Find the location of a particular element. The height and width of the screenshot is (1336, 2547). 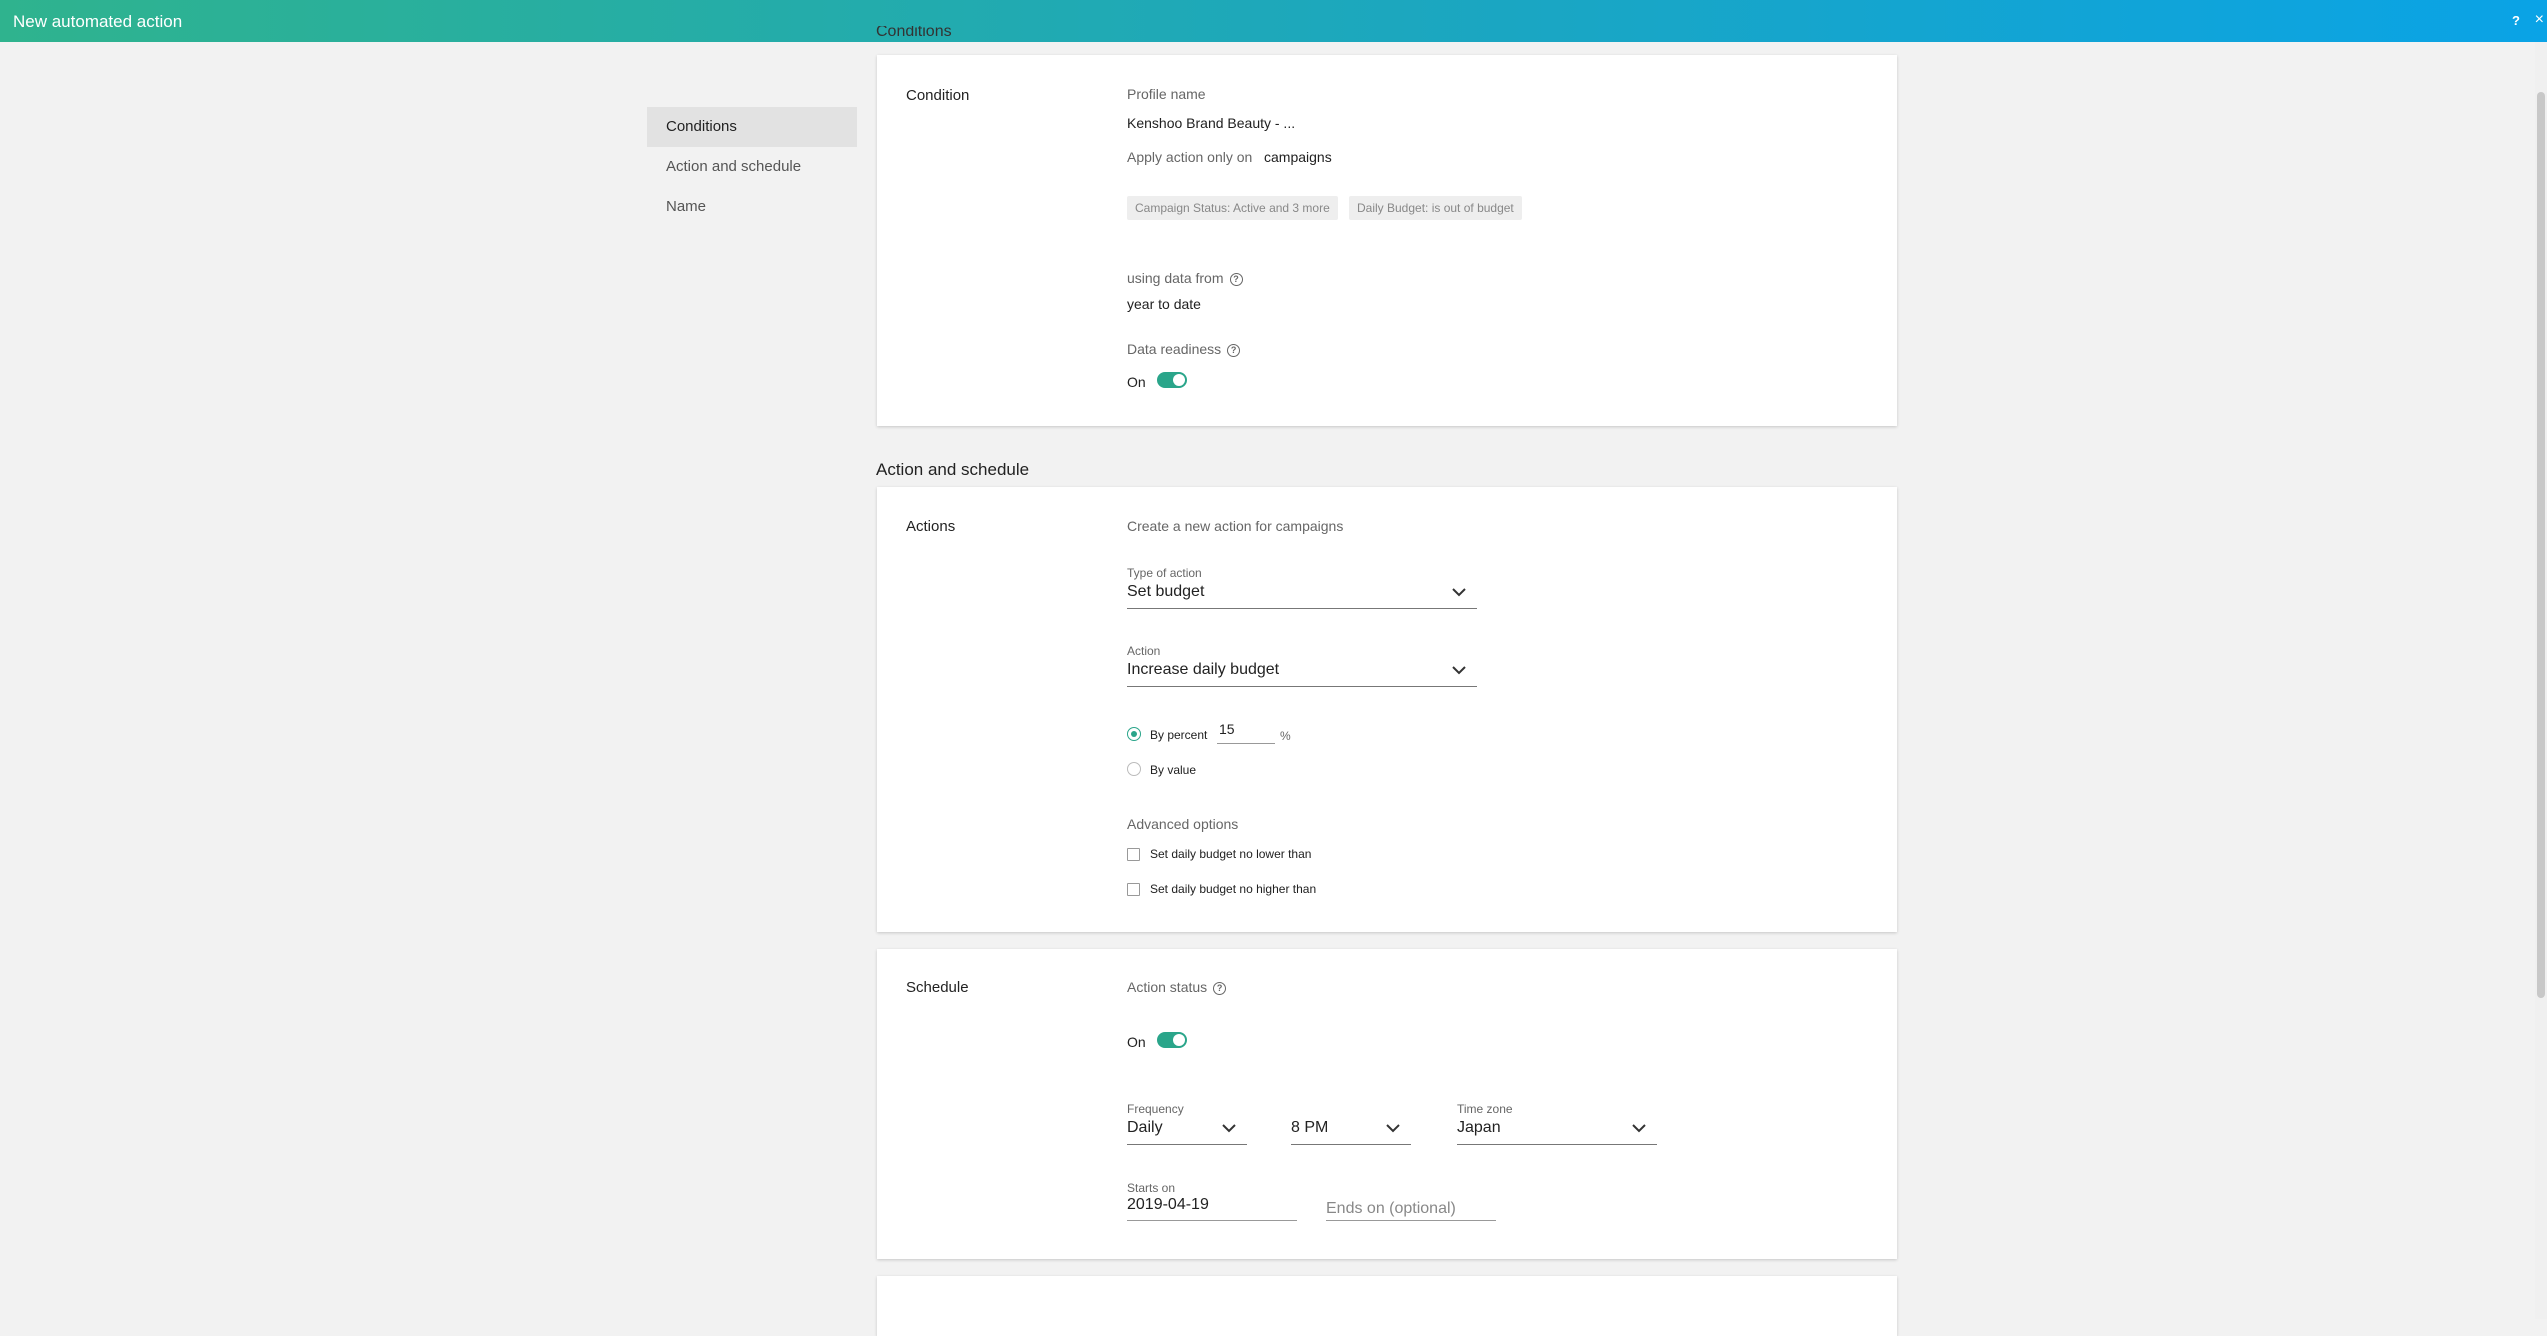

no-lower-label: Set daily budget no lower than is located at coordinates (1231, 854).